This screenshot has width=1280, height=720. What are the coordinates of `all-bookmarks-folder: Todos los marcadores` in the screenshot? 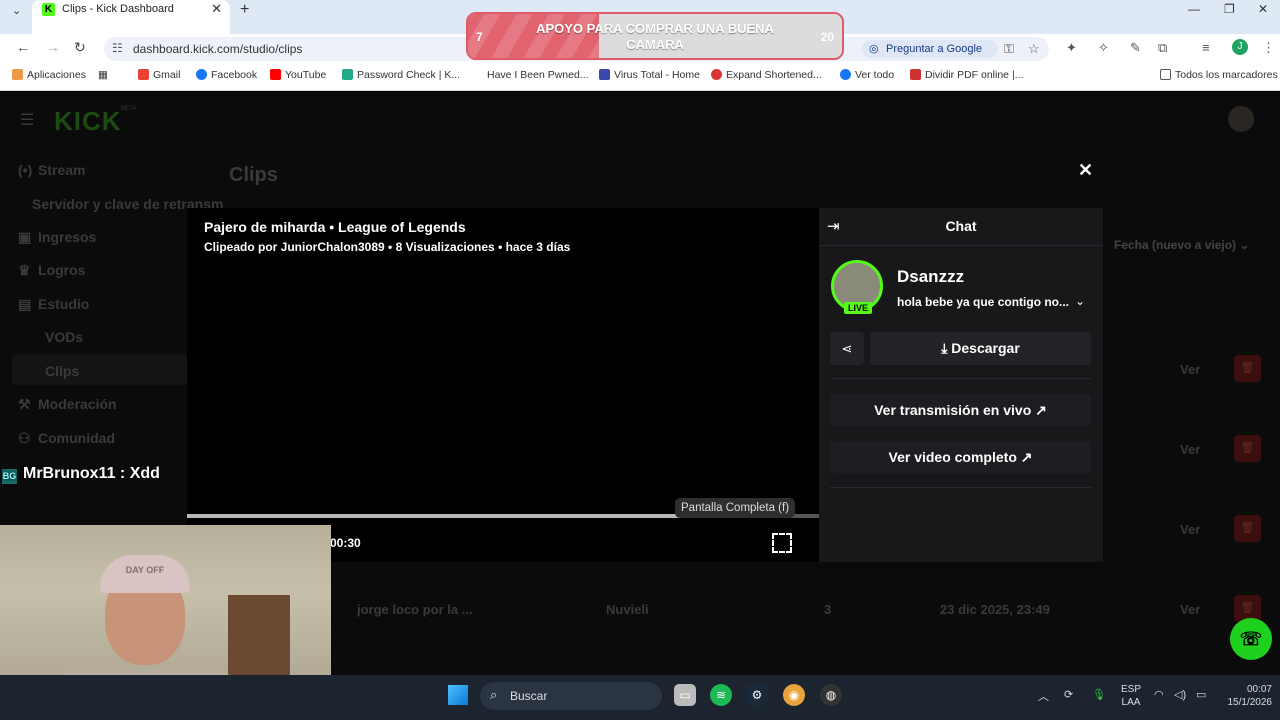 It's located at (1219, 75).